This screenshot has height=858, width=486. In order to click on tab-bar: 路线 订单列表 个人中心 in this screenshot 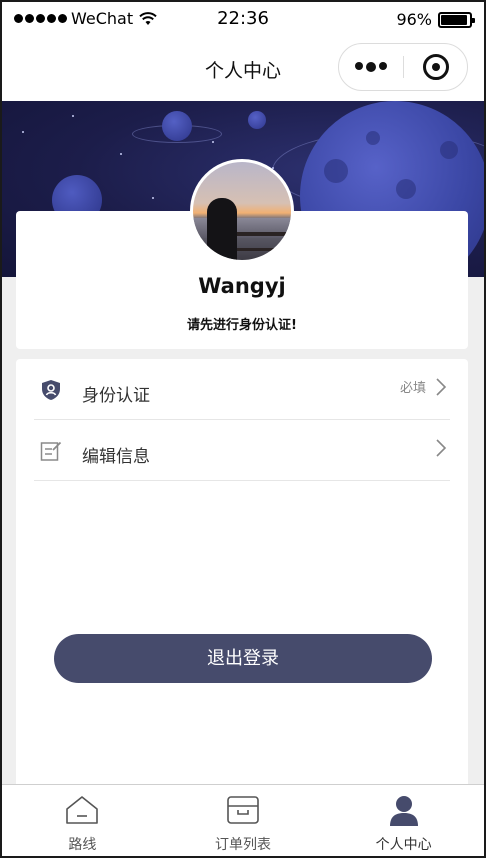, I will do `click(243, 820)`.